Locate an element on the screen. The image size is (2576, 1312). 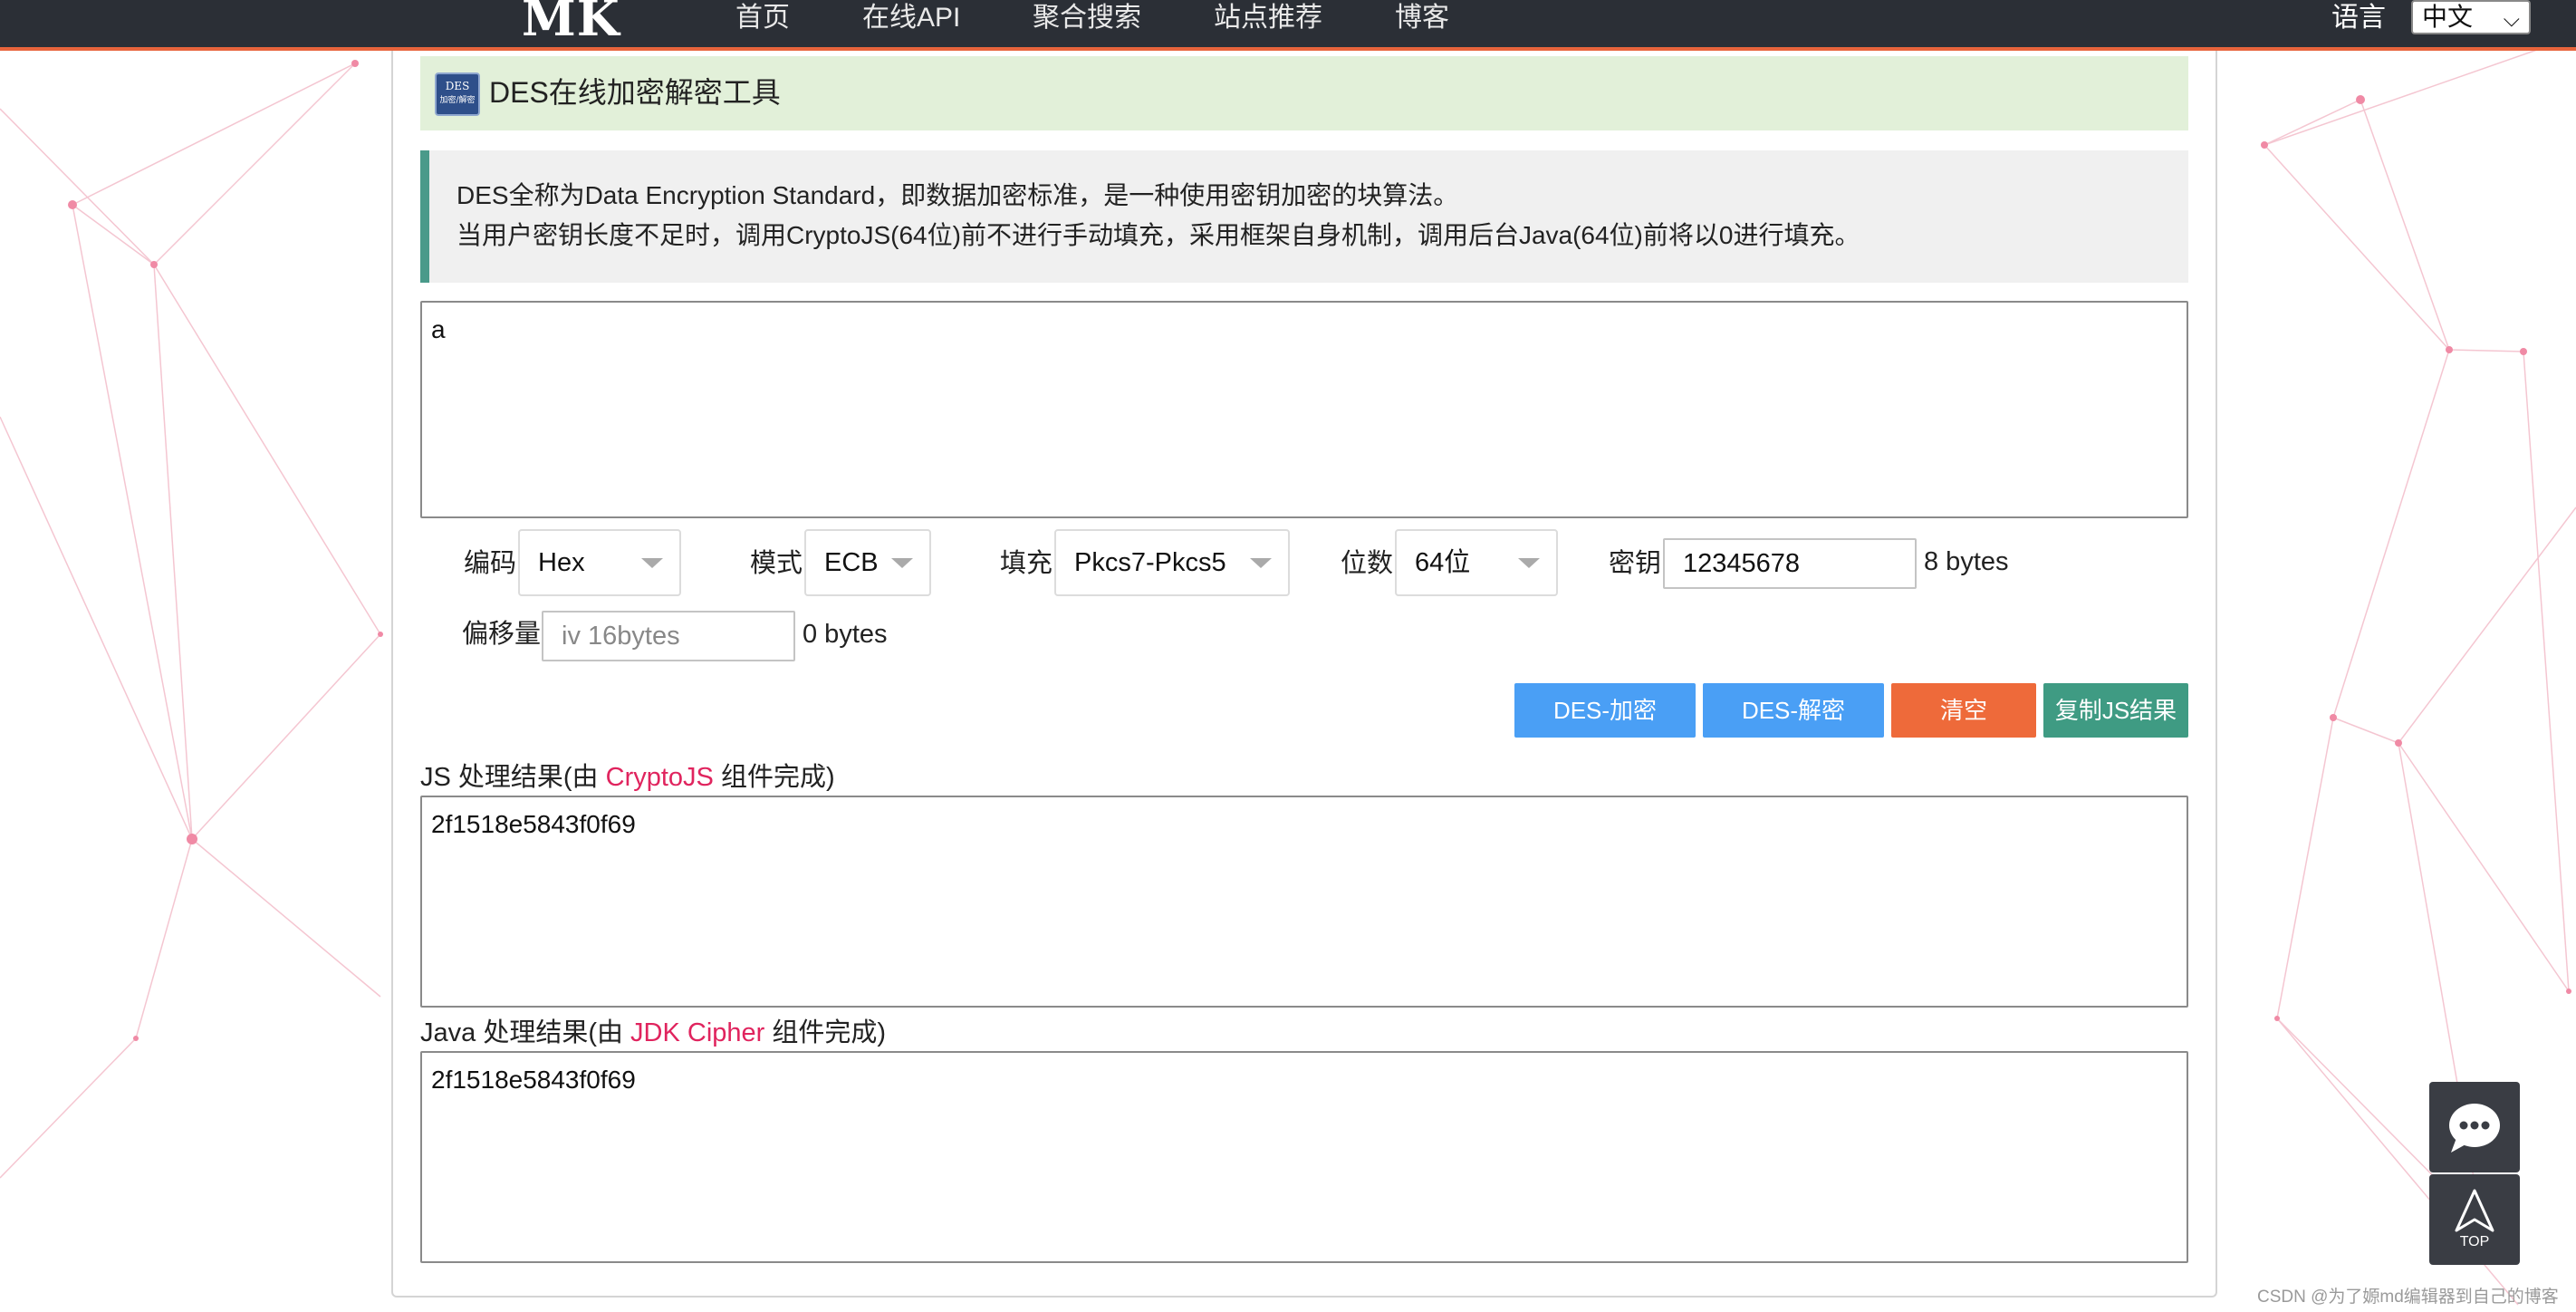
iv-input: iv 16bytes is located at coordinates (668, 636).